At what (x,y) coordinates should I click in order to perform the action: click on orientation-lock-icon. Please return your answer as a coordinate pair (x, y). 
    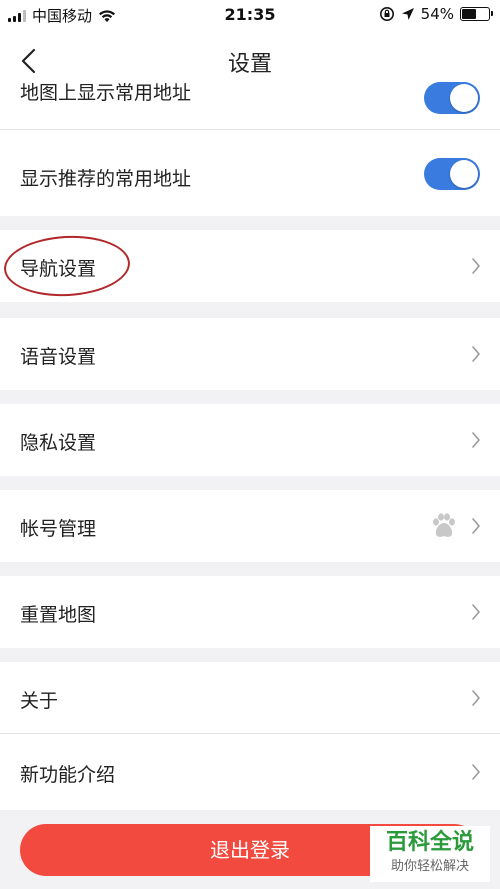
    Looking at the image, I should click on (386, 14).